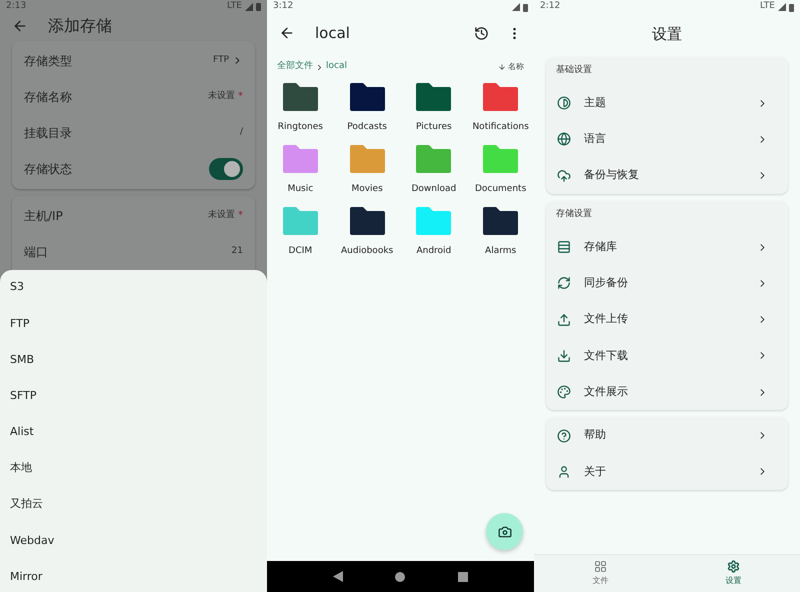 The image size is (800, 592). I want to click on folder-item: Movies, so click(367, 175).